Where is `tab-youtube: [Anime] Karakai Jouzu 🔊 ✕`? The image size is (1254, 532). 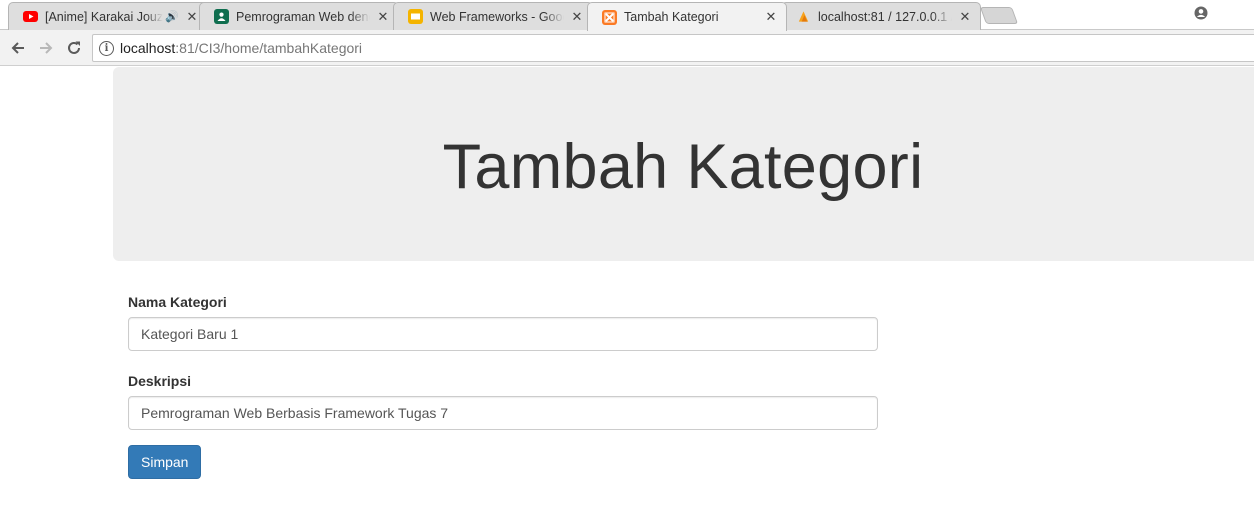
tab-youtube: [Anime] Karakai Jouzu 🔊 ✕ is located at coordinates (108, 16).